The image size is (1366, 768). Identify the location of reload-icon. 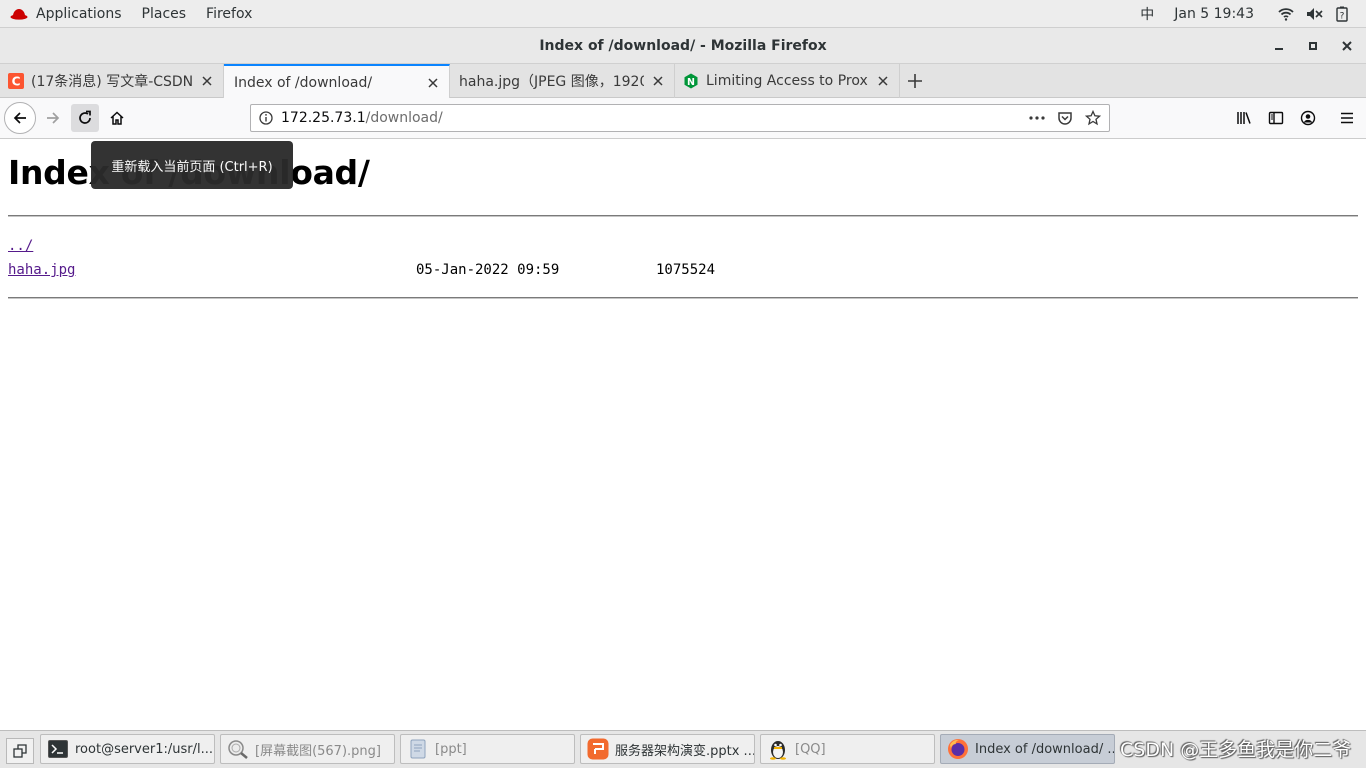
(85, 117).